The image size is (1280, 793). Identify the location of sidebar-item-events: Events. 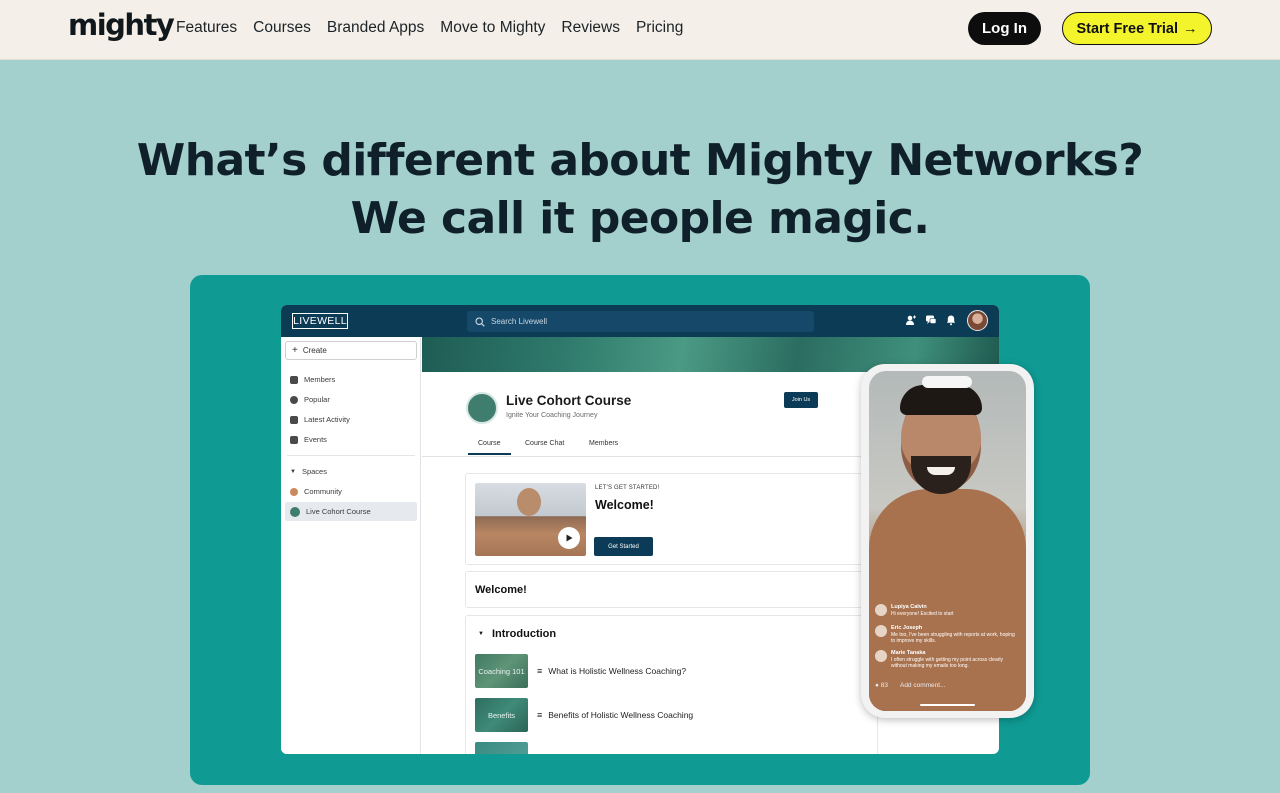
(308, 439).